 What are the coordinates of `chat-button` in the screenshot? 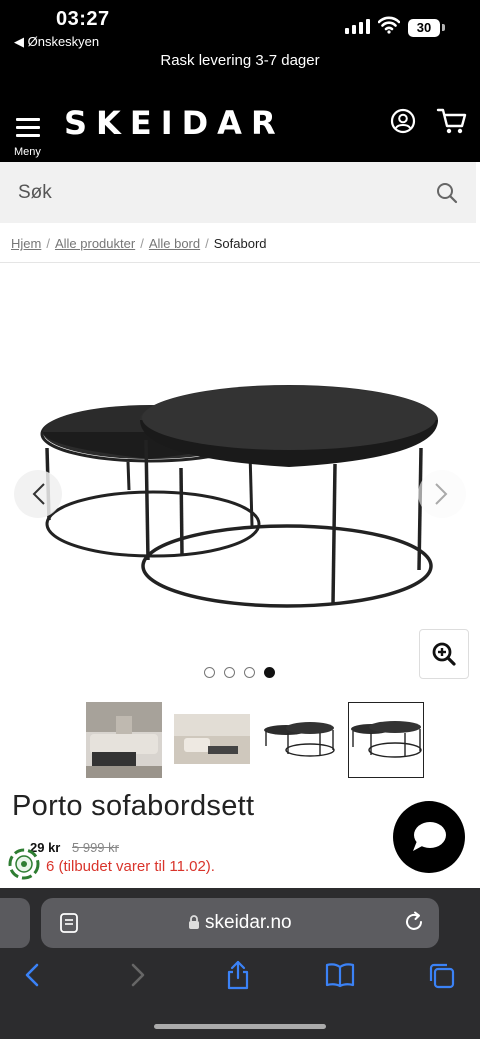 It's located at (429, 837).